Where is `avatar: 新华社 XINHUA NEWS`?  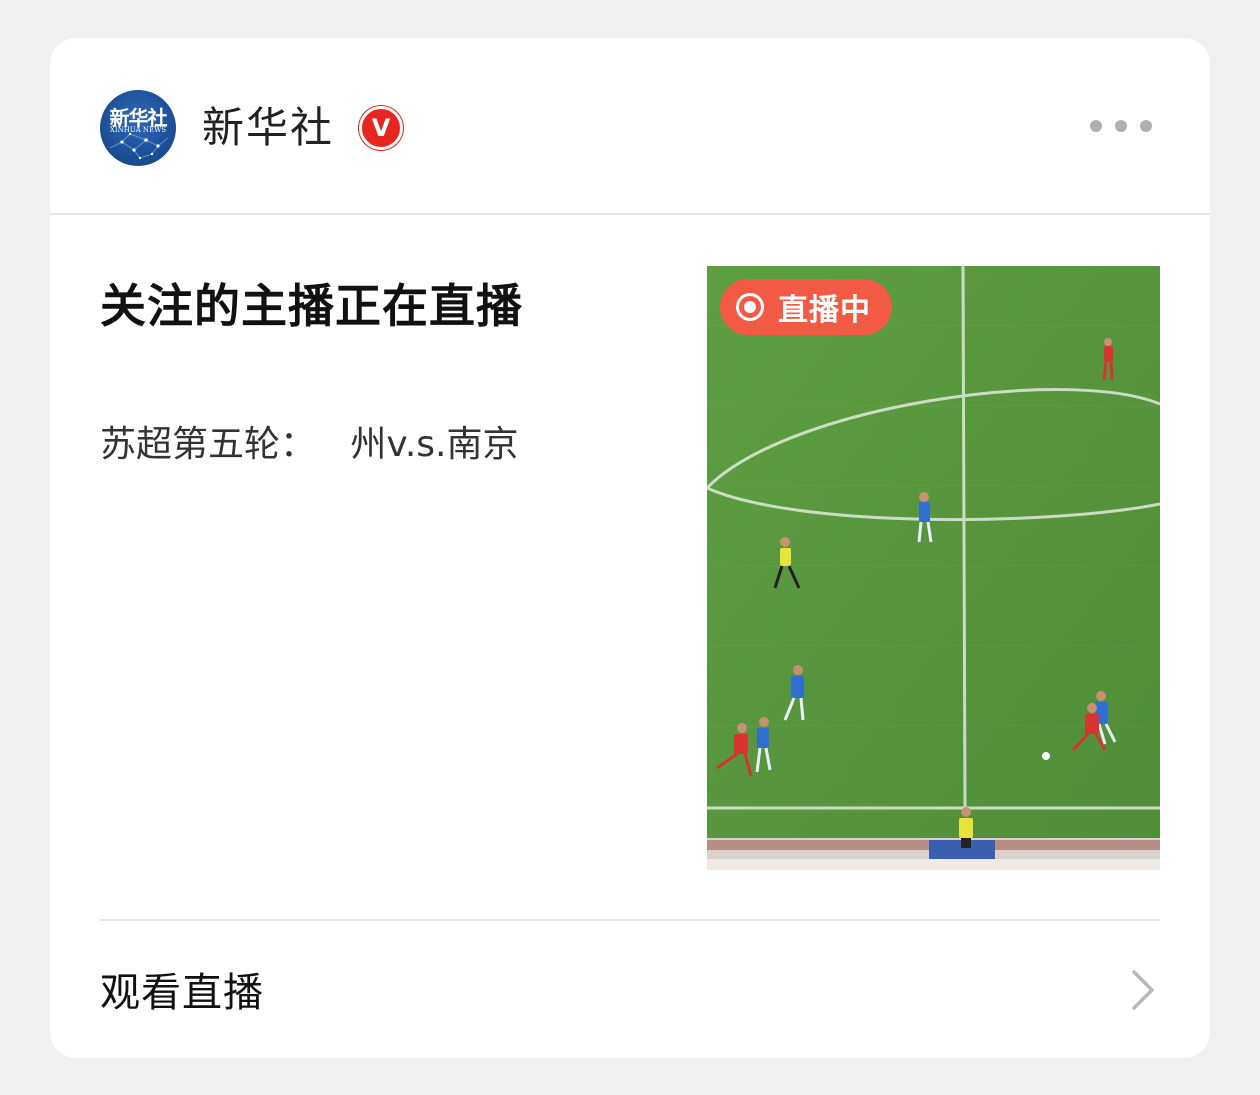 avatar: 新华社 XINHUA NEWS is located at coordinates (138, 128).